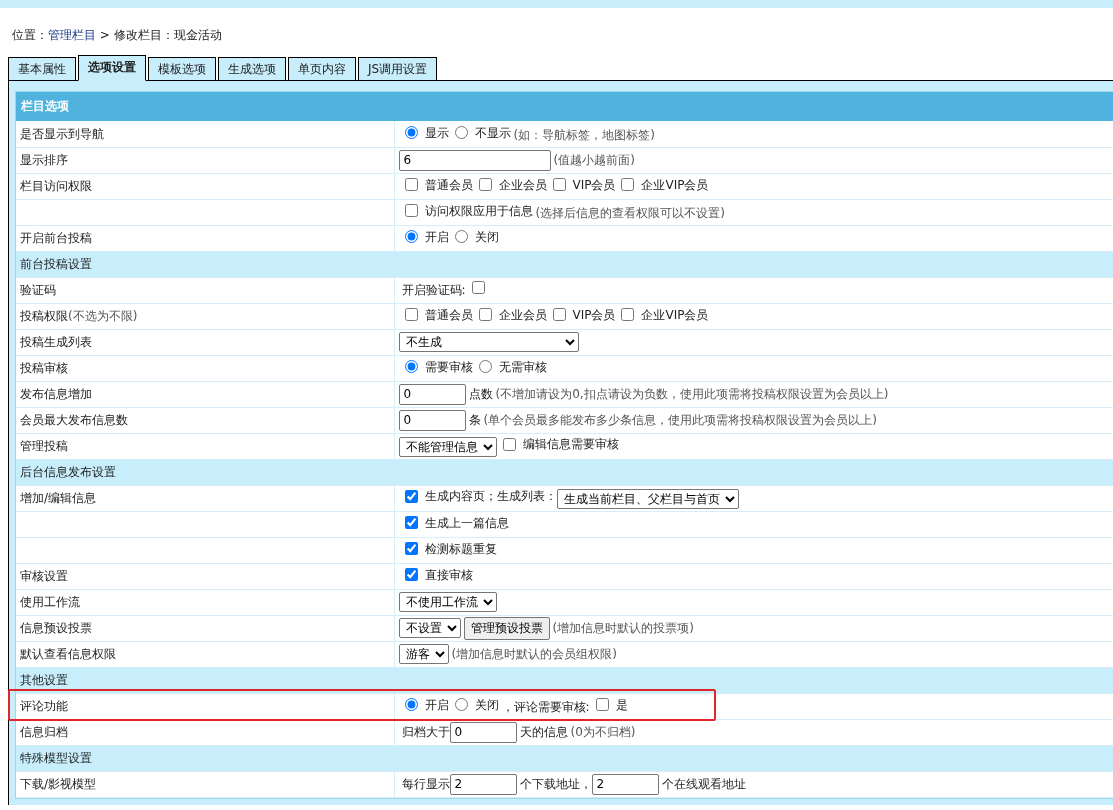 This screenshot has height=810, width=1113. Describe the element at coordinates (58, 784) in the screenshot. I see `field-label: 下载/影视模型` at that location.